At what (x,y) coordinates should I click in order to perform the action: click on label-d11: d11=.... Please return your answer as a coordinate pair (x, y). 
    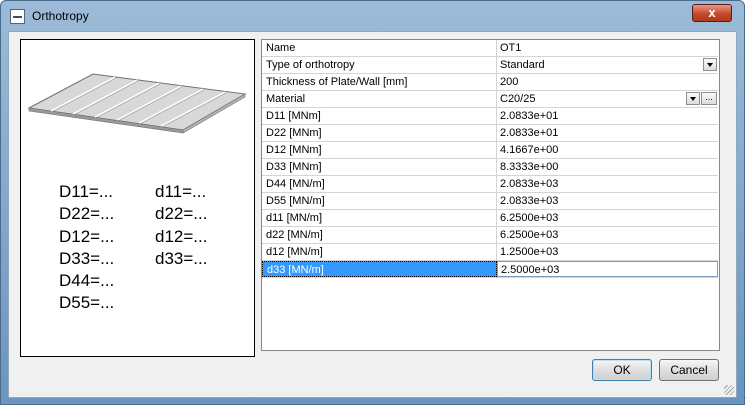
    Looking at the image, I should click on (181, 191).